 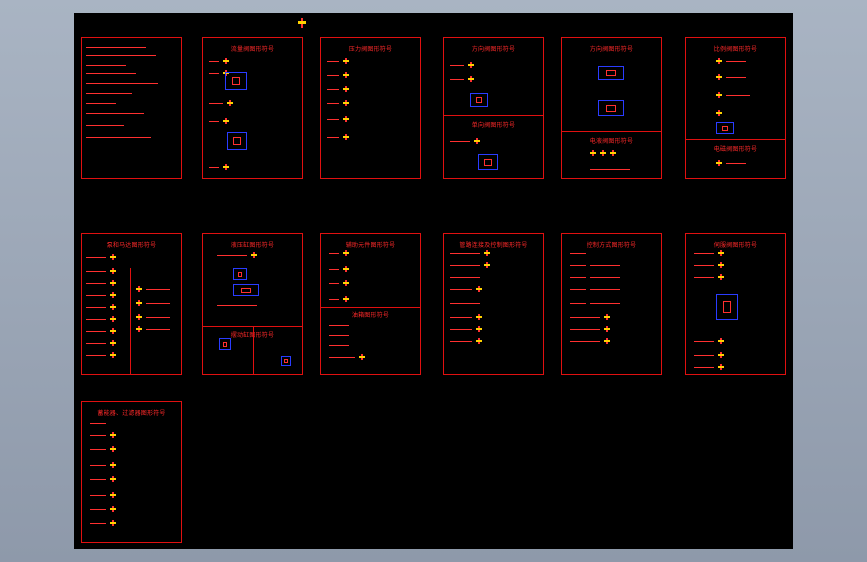 What do you see at coordinates (370, 108) in the screenshot?
I see `sheet-pressure-valves: 压力阀图形符号` at bounding box center [370, 108].